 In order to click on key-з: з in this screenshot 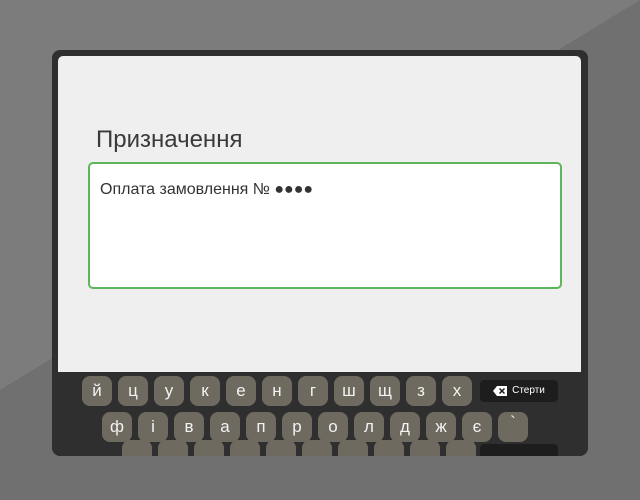, I will do `click(421, 391)`.